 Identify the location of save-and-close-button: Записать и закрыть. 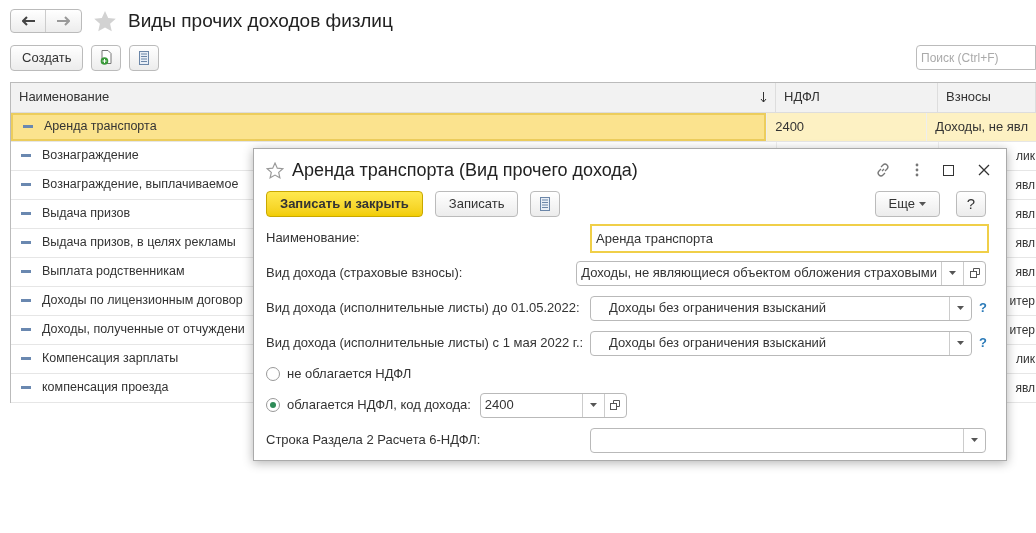
(344, 204).